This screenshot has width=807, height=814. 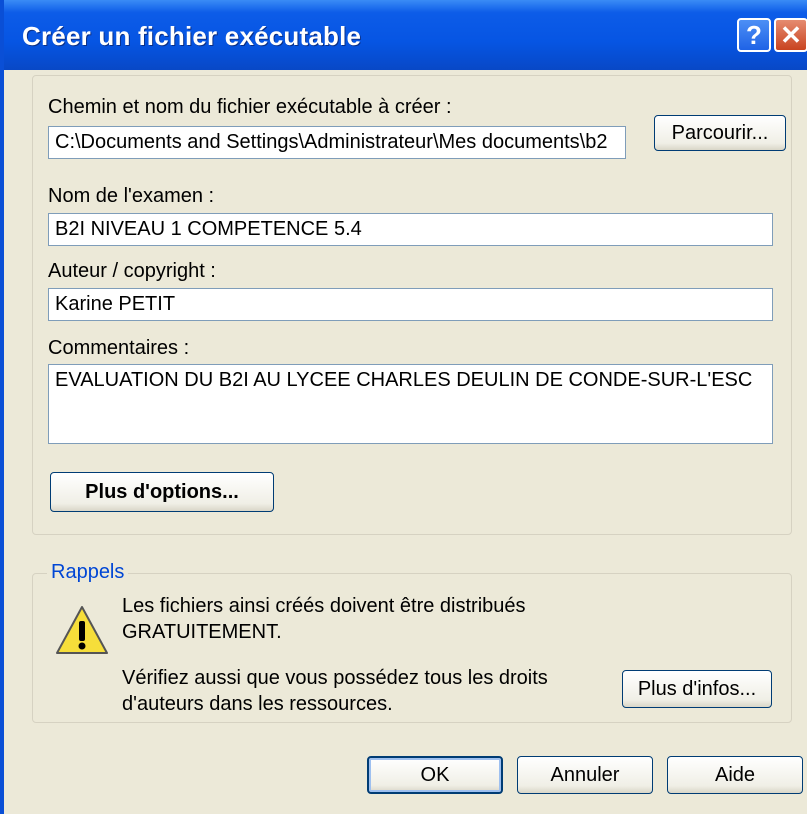 What do you see at coordinates (132, 271) in the screenshot?
I see `author-label: Auteur / copyright :` at bounding box center [132, 271].